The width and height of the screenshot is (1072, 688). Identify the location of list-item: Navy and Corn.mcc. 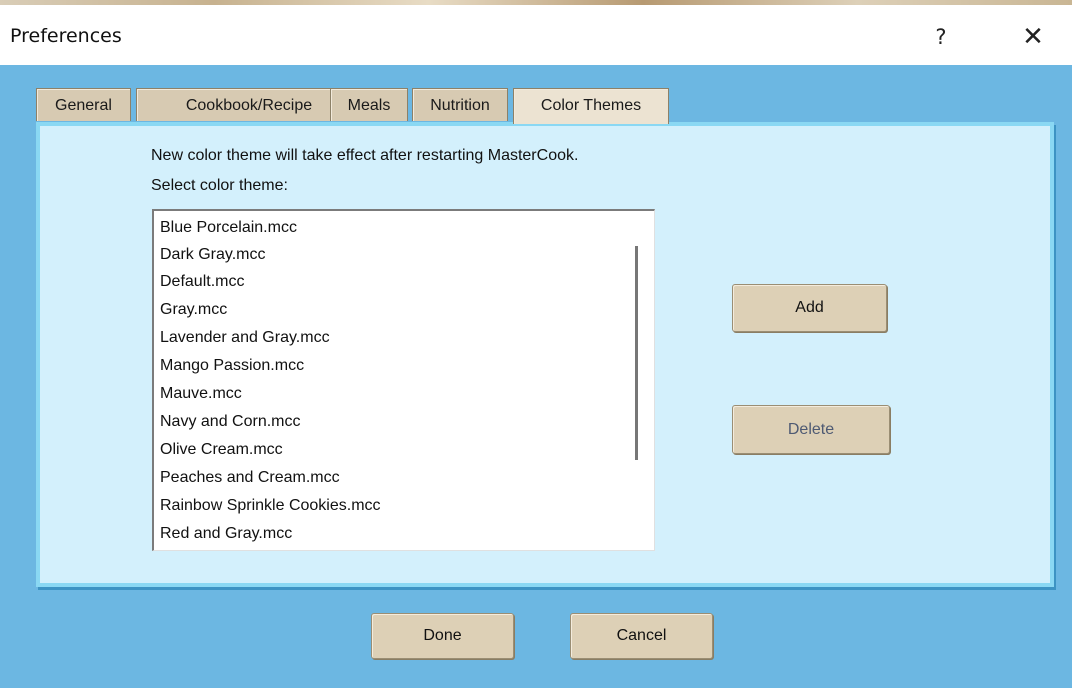
(230, 422).